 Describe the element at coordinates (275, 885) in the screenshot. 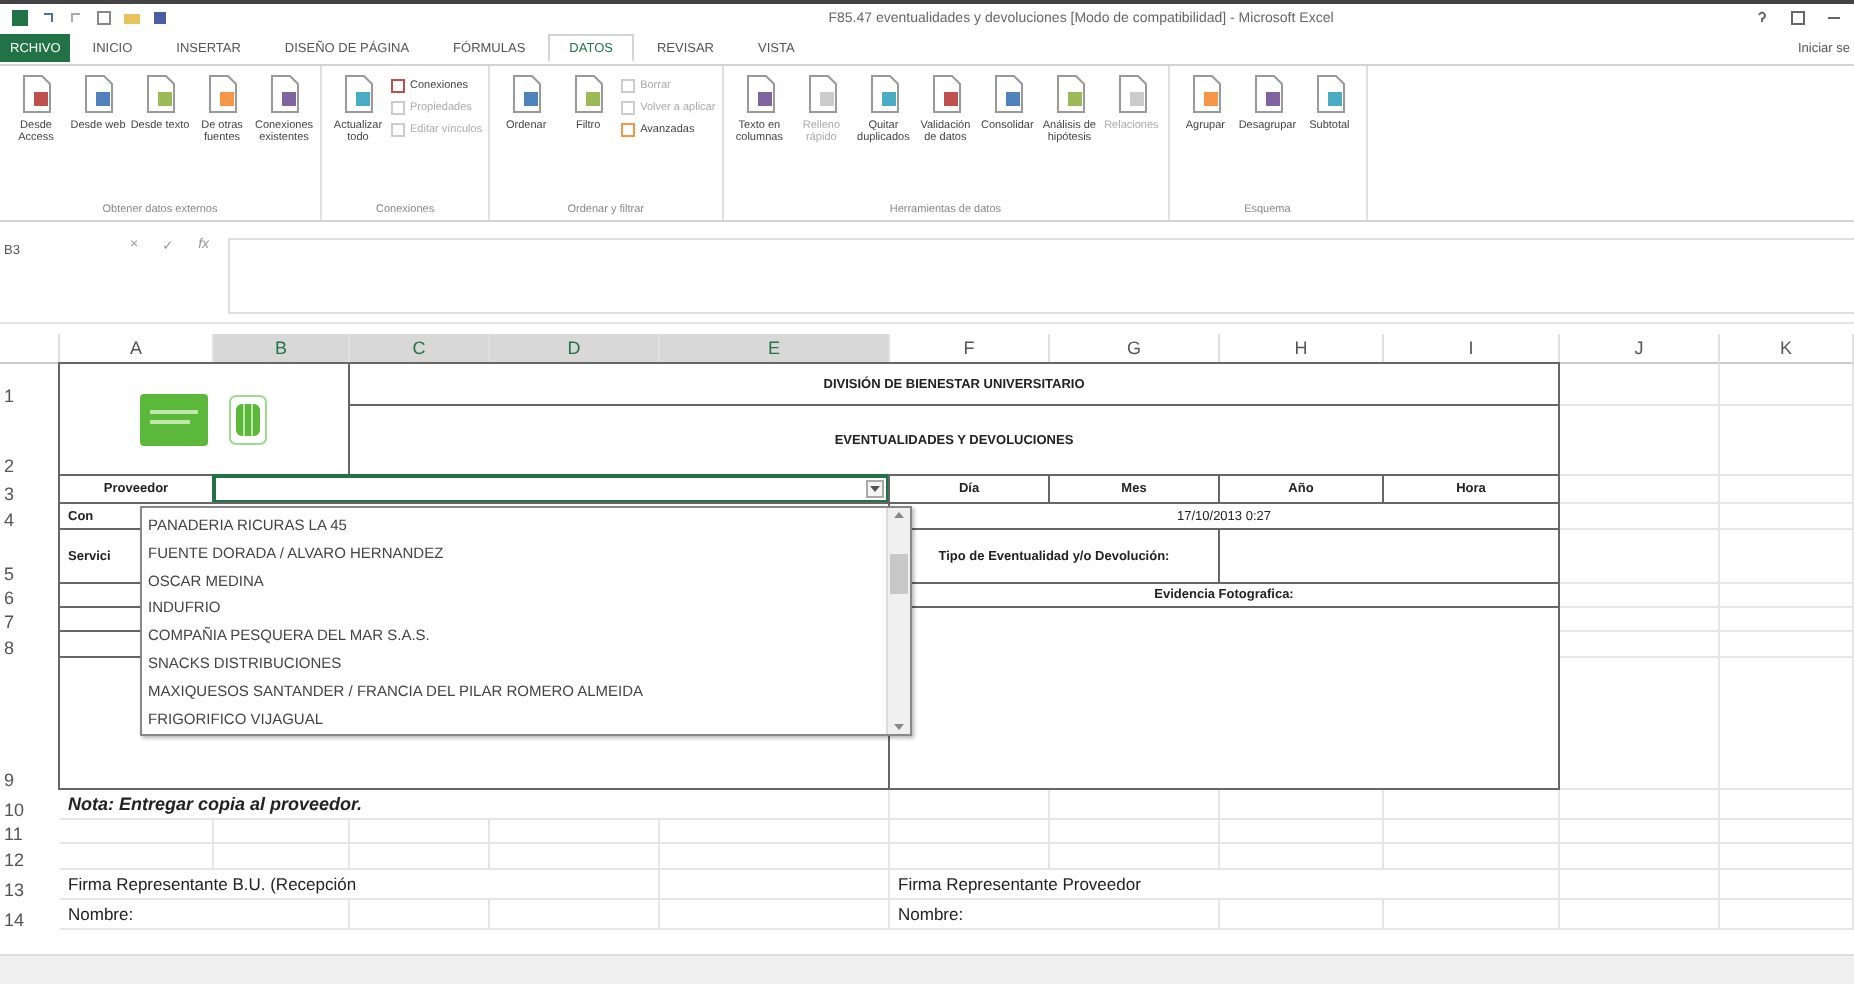

I see `signature-label: Firma Representante B.U. (Recepción` at that location.